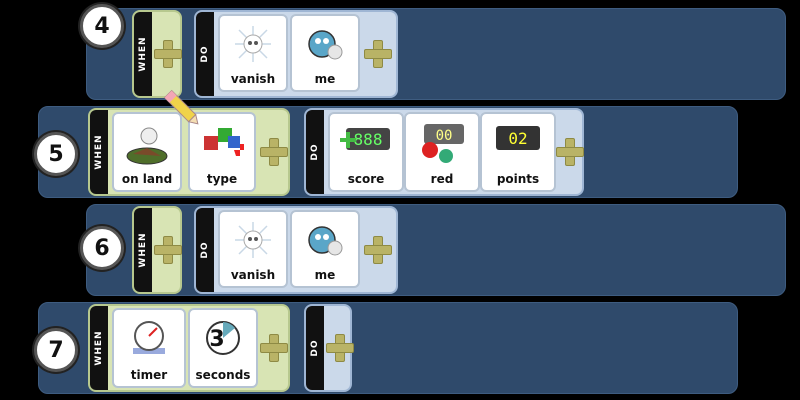 Image resolution: width=800 pixels, height=400 pixels. Describe the element at coordinates (222, 179) in the screenshot. I see `tile-label: type` at that location.